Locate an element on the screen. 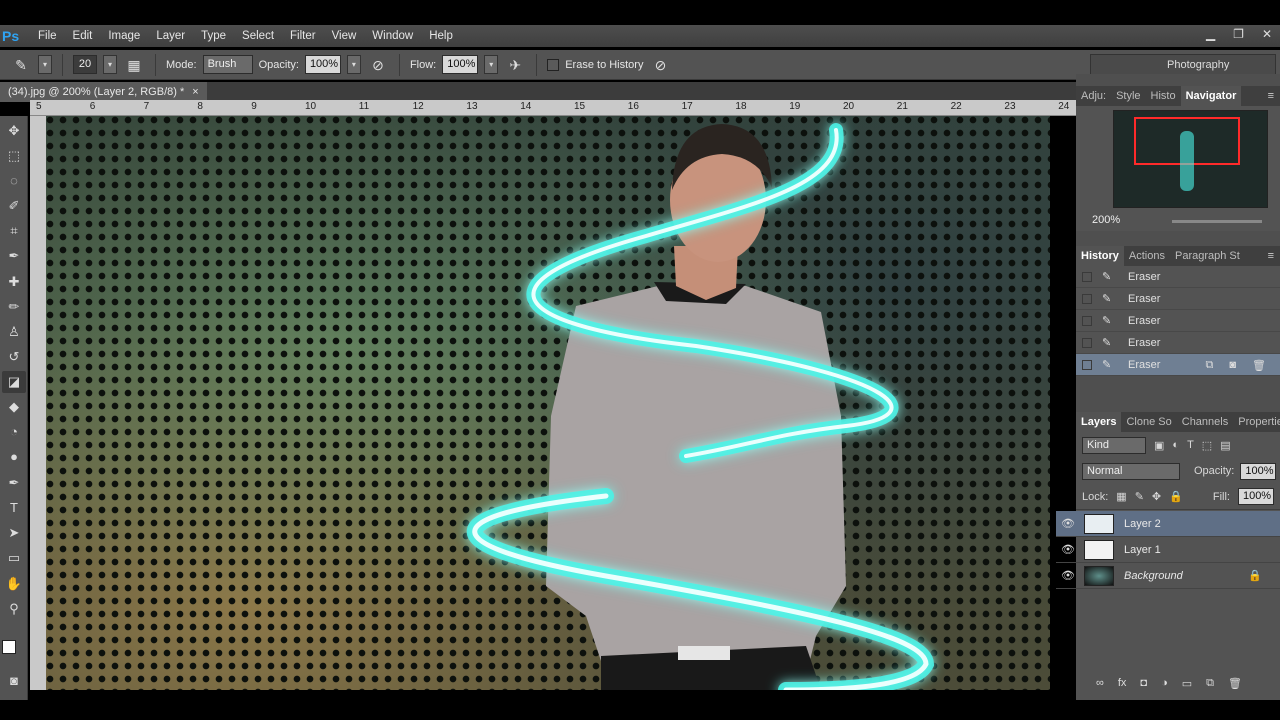 This screenshot has width=1280, height=720. move-tool-icon: ✥ is located at coordinates (14, 131).